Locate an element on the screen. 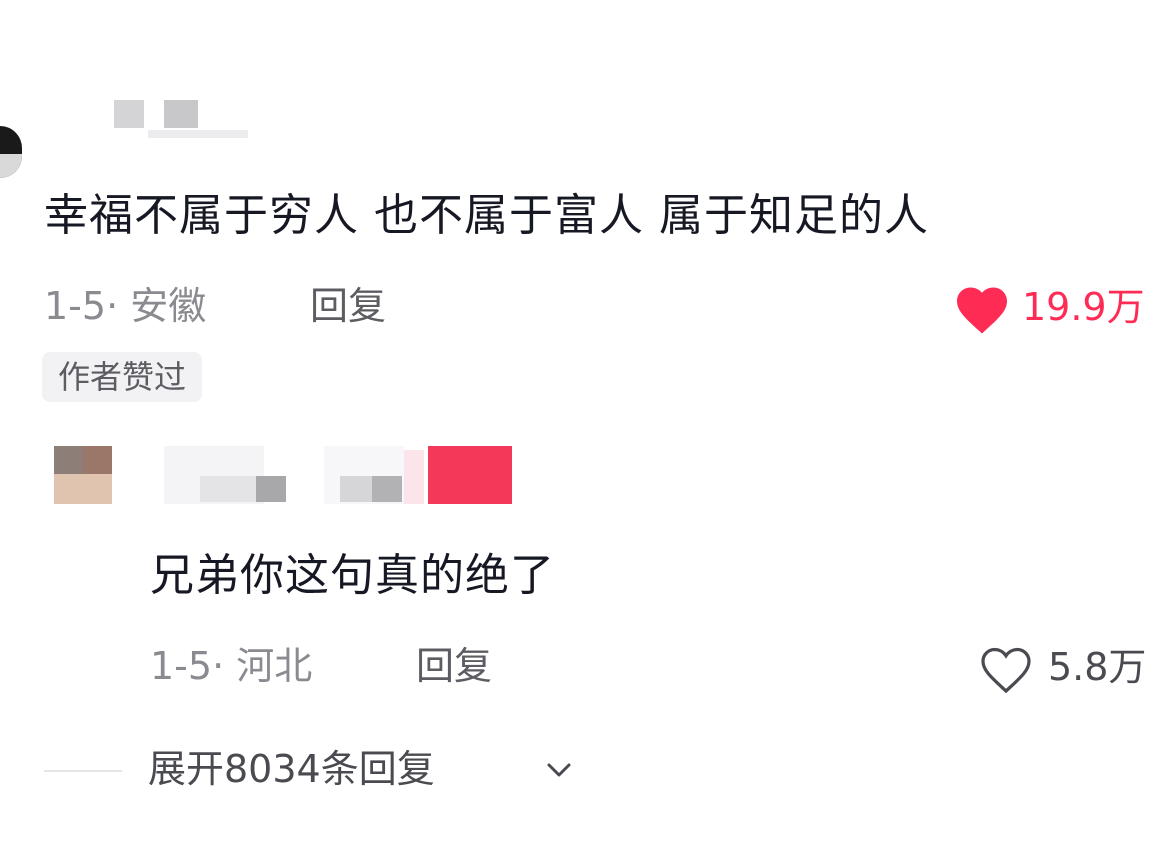 This screenshot has height=852, width=1170. like-count: 5.8万 is located at coordinates (1097, 667).